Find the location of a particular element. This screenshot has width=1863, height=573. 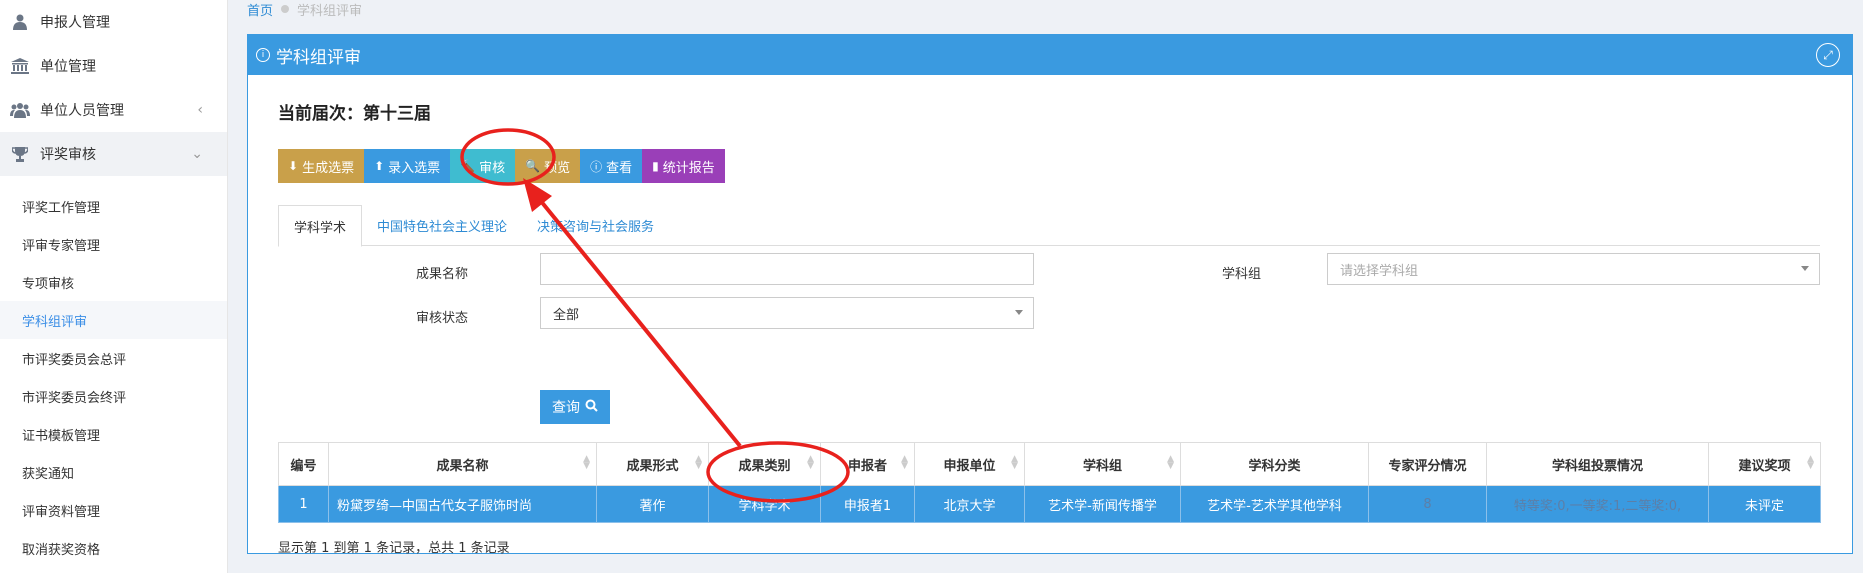

sidebar-item-label: 单位人员管理 is located at coordinates (82, 111).